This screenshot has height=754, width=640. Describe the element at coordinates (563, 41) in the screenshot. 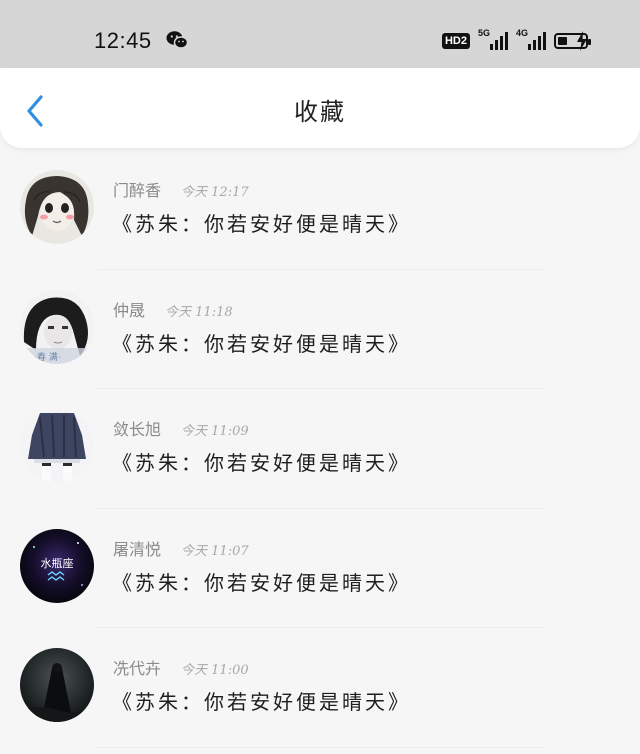

I see `battery-level` at that location.